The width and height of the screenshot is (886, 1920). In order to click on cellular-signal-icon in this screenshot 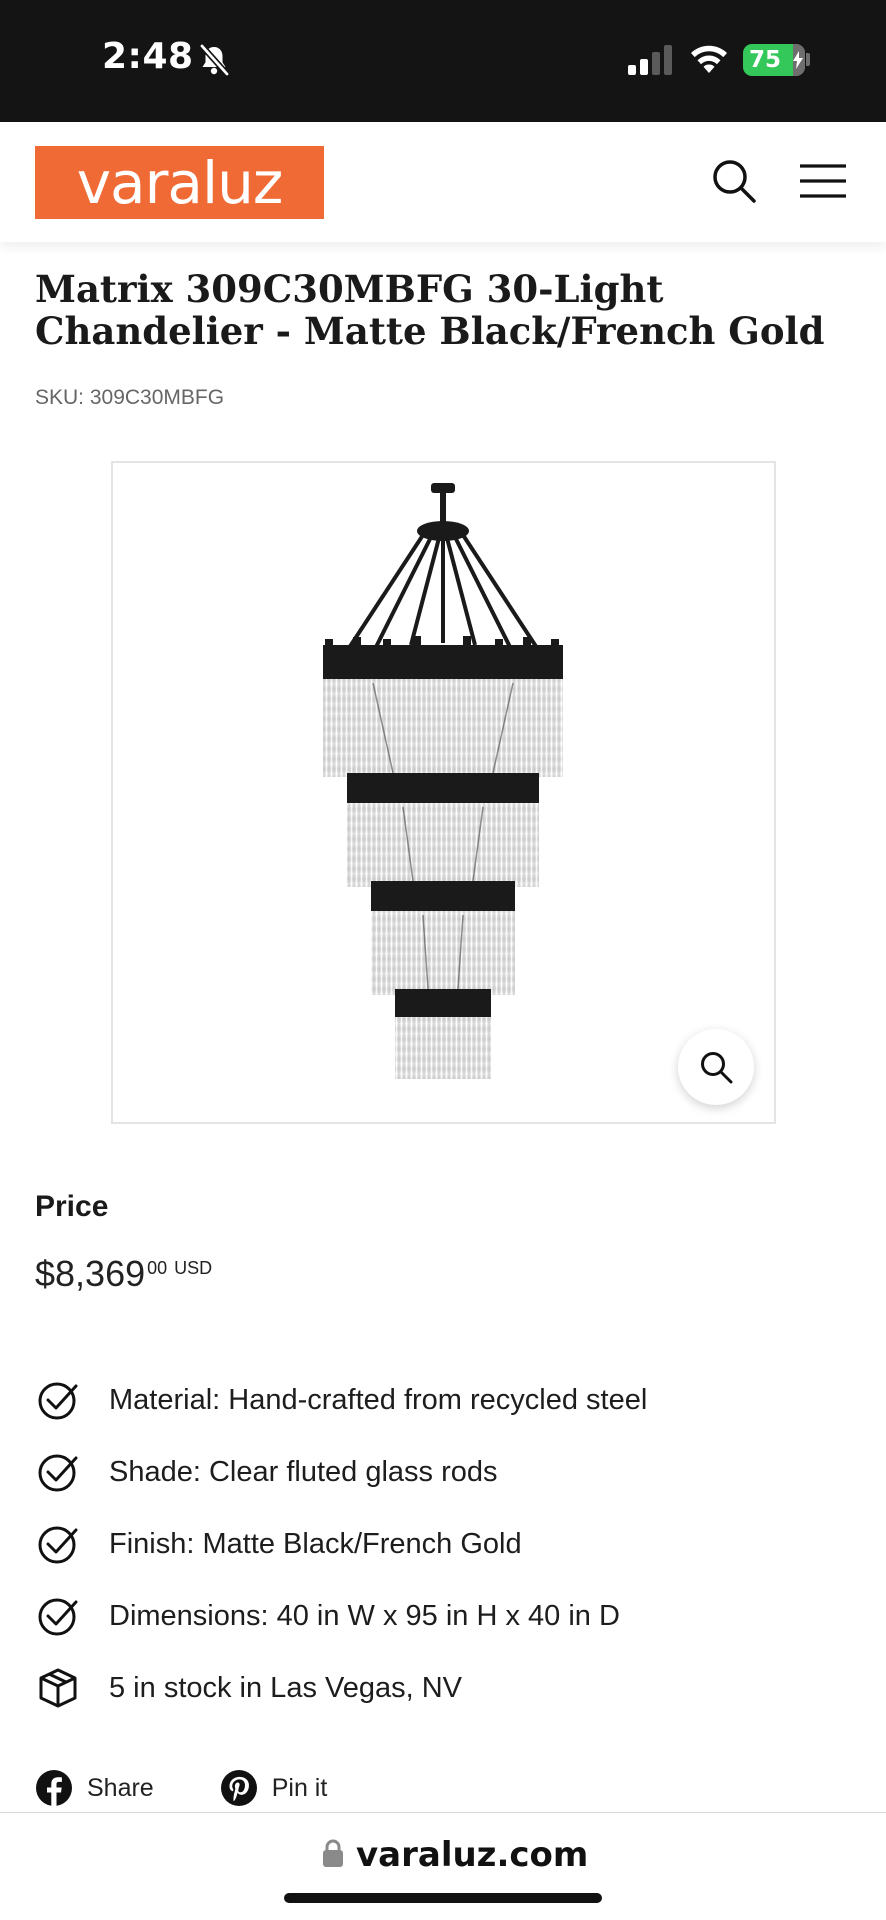, I will do `click(650, 60)`.